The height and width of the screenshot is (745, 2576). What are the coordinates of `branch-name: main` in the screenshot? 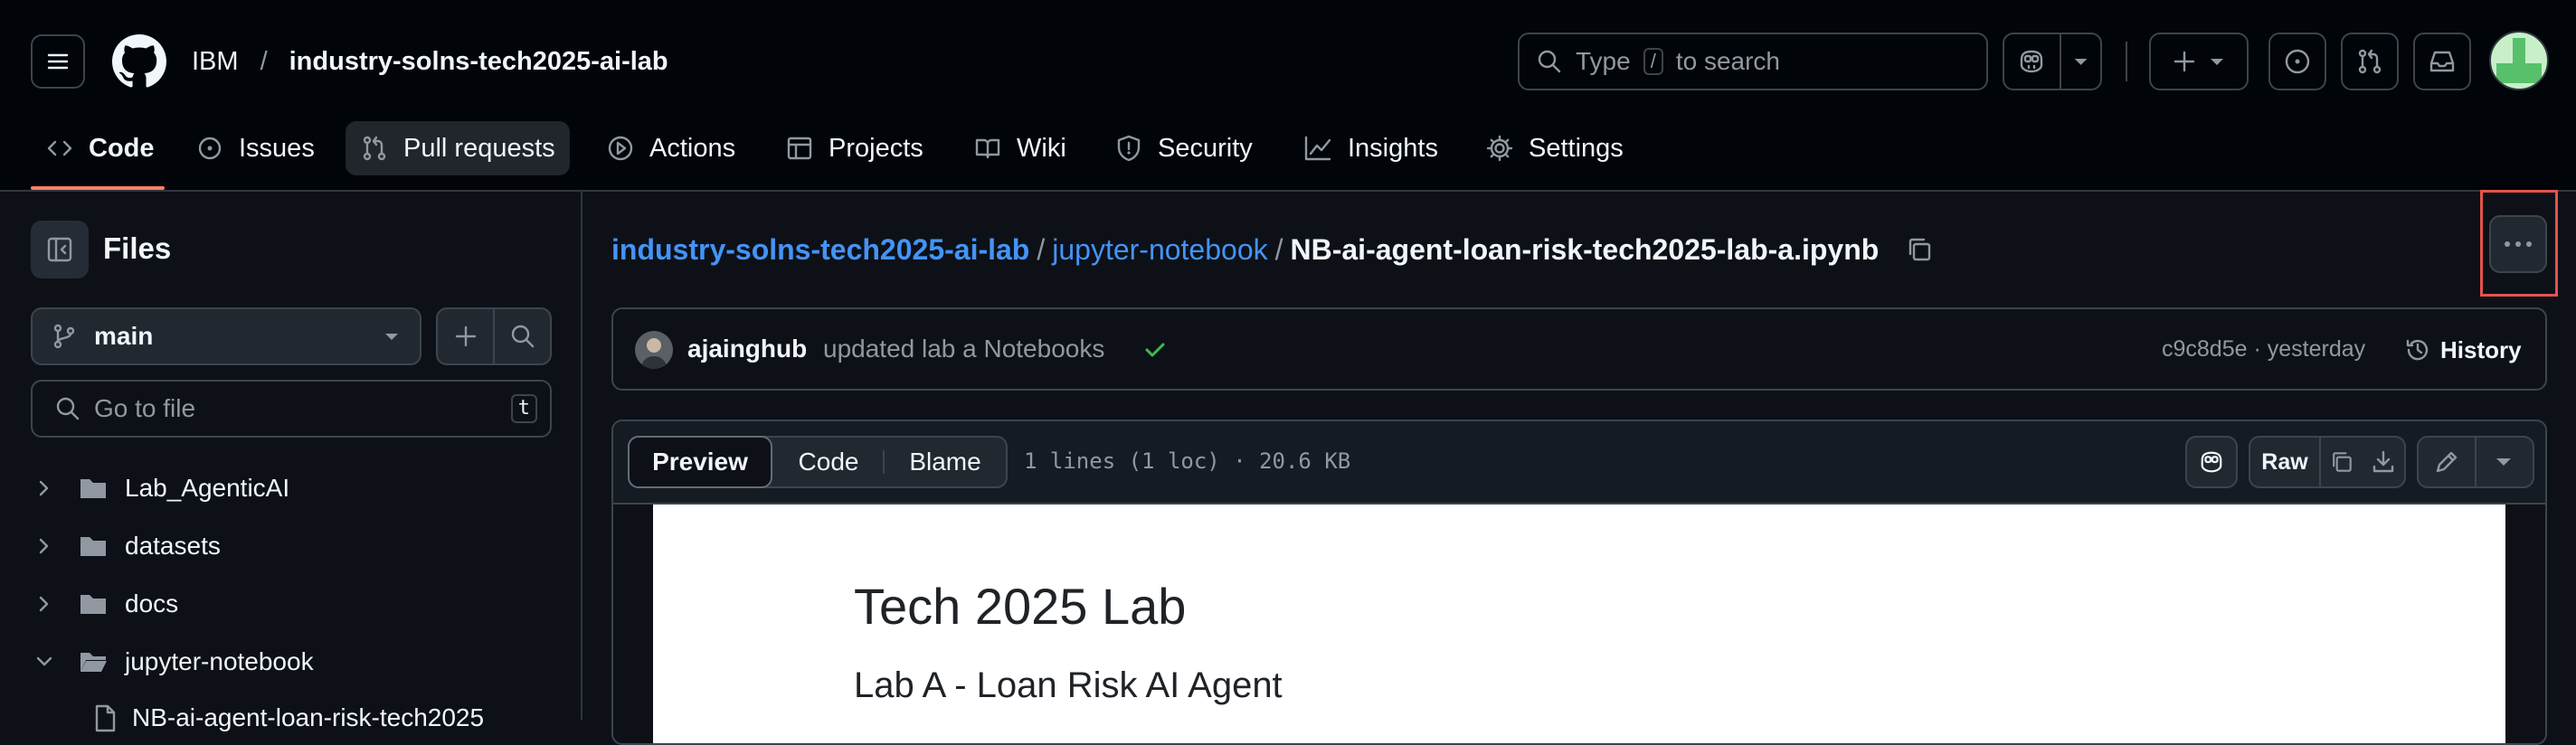 It's located at (124, 336).